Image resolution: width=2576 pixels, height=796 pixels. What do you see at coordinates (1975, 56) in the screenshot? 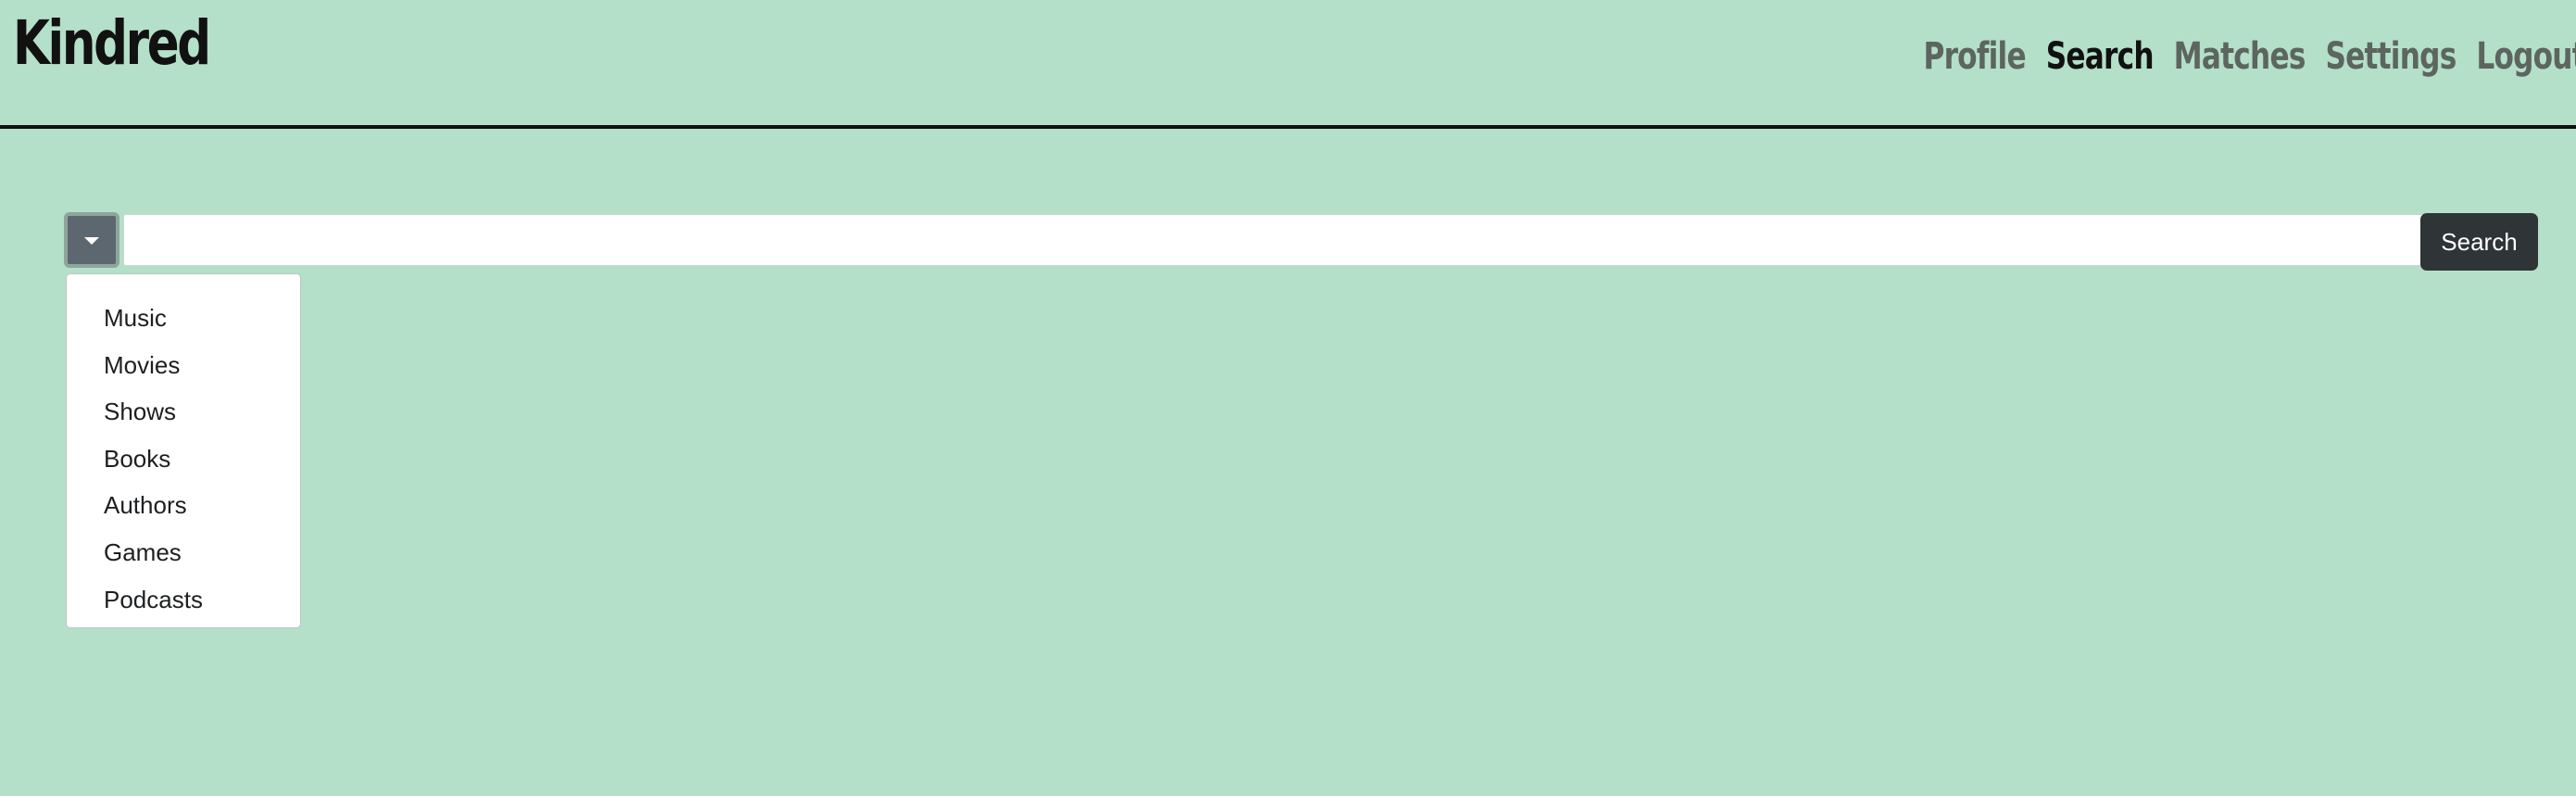
I see `nav-profile: Profile` at bounding box center [1975, 56].